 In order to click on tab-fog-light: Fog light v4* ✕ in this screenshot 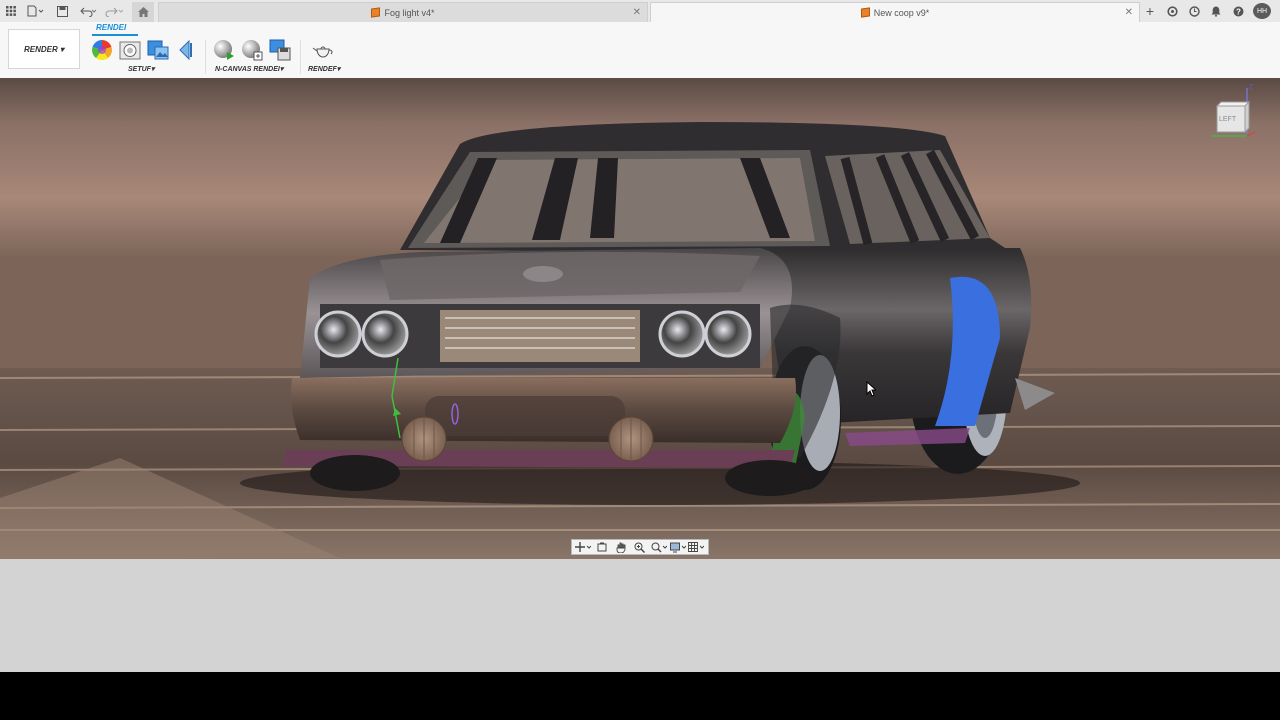, I will do `click(403, 12)`.